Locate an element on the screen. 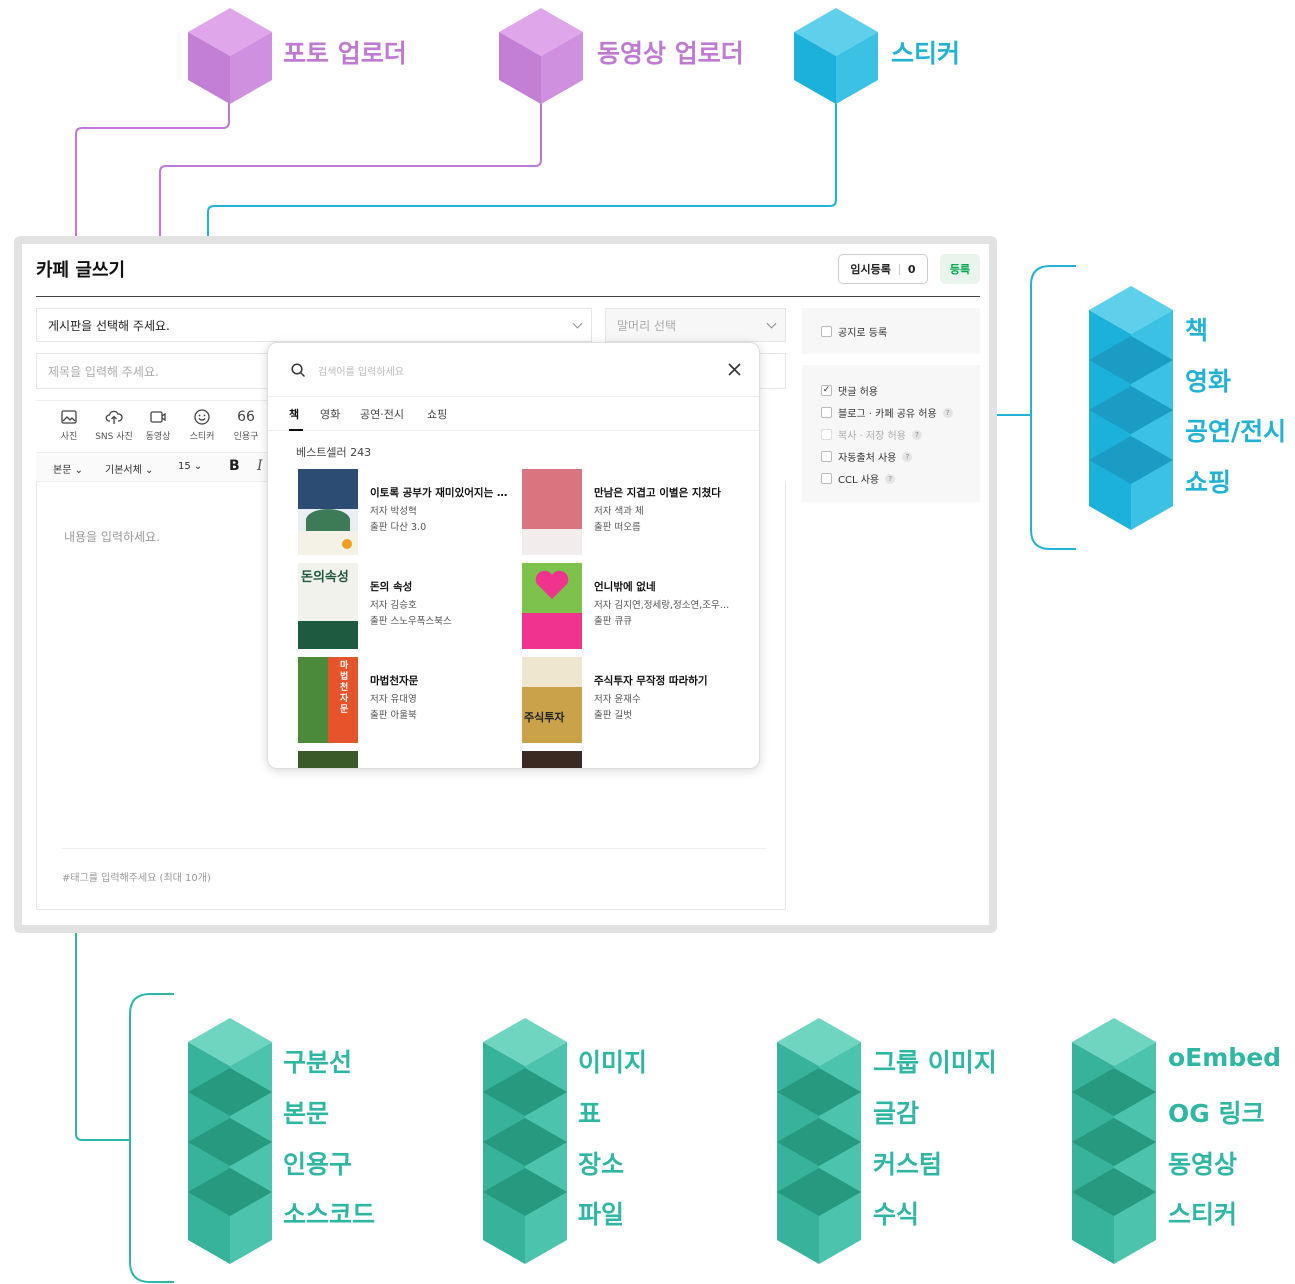 The width and height of the screenshot is (1295, 1284). book-cover: 주식투자 is located at coordinates (552, 700).